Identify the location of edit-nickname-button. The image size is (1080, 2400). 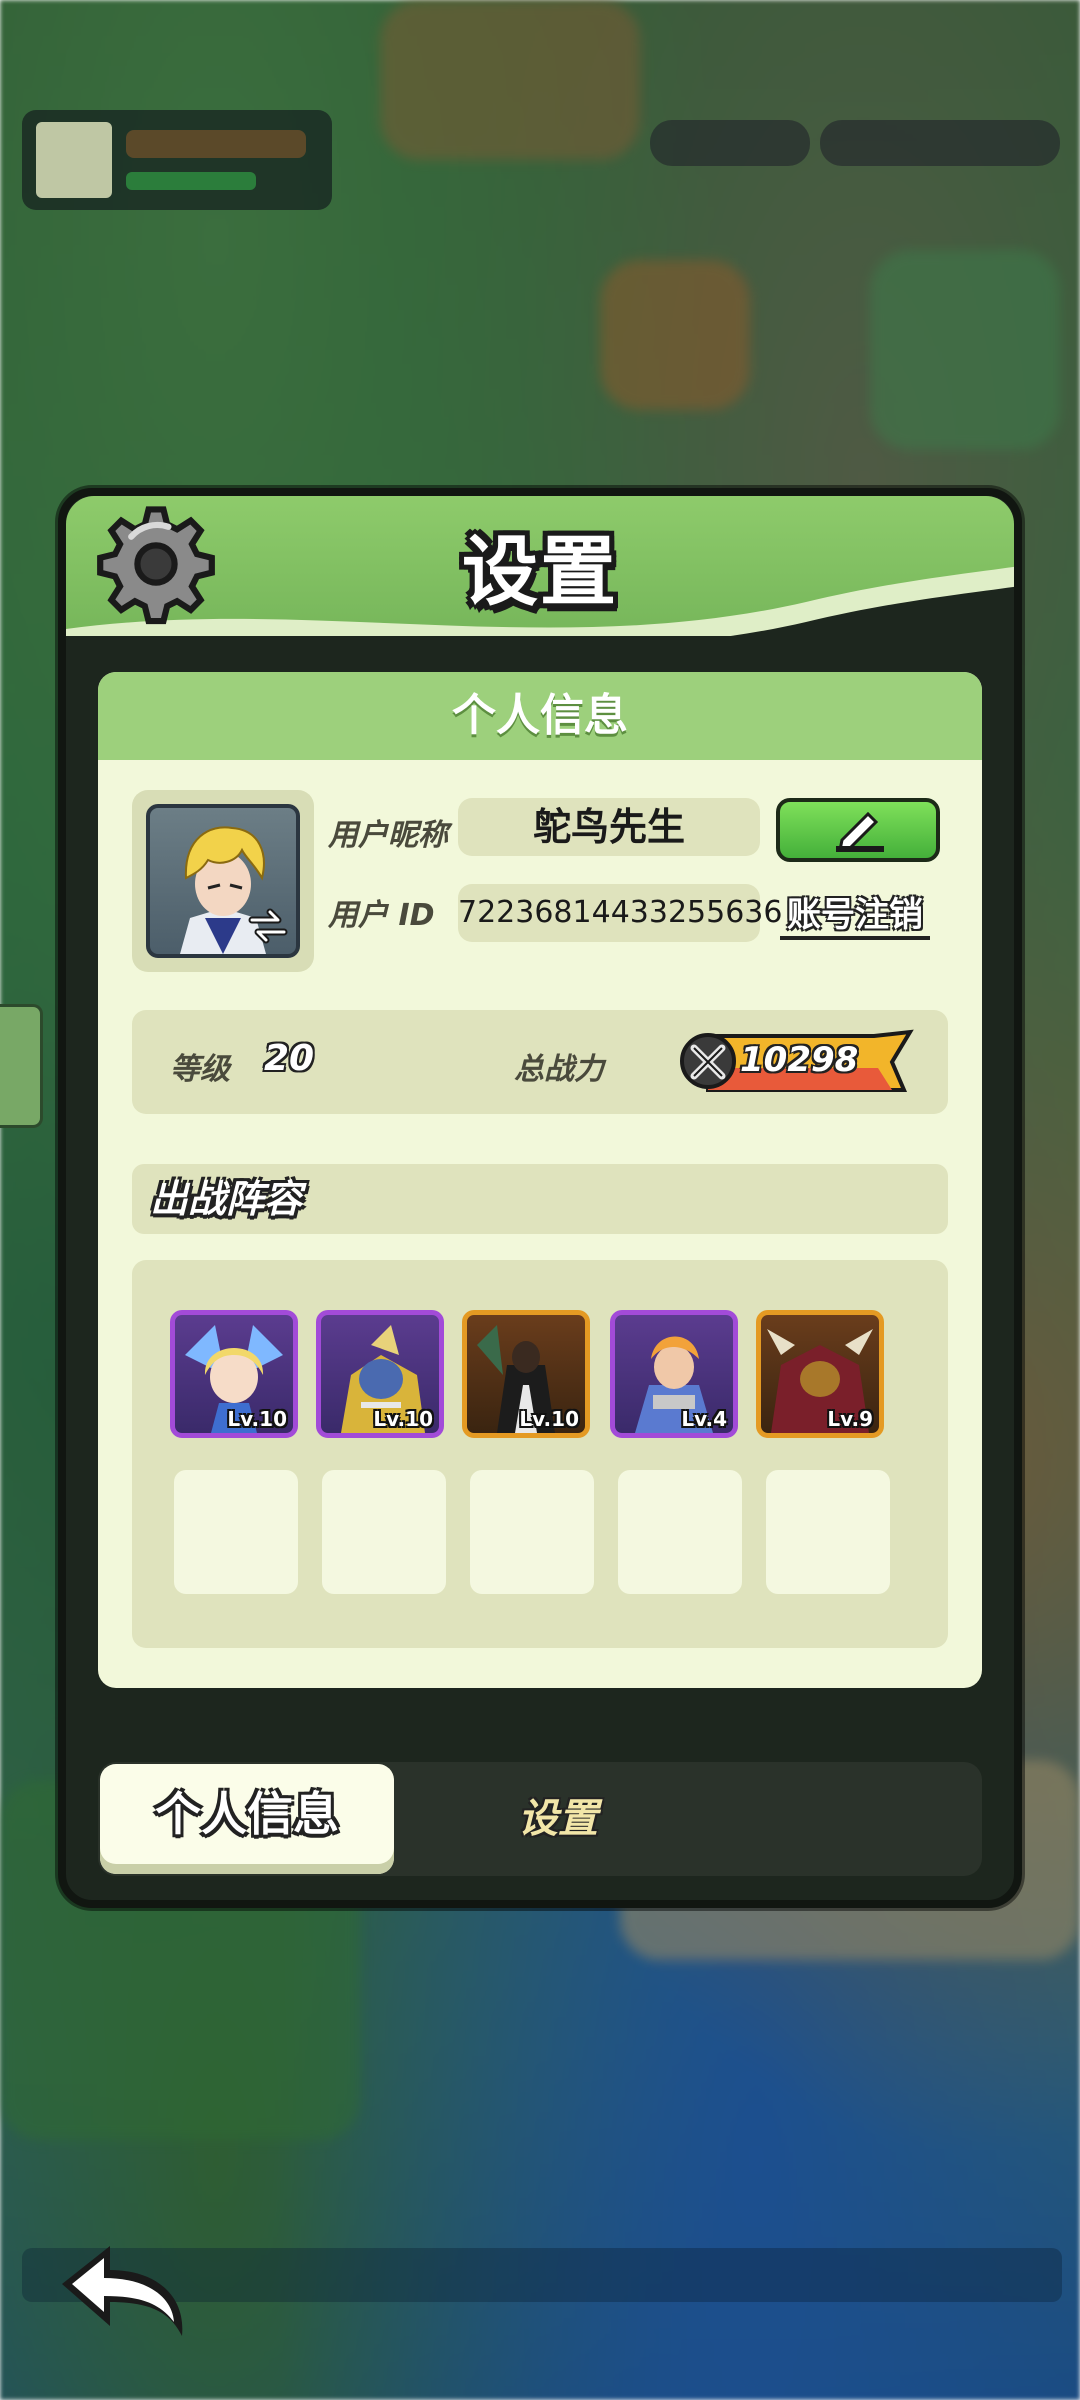
(858, 830).